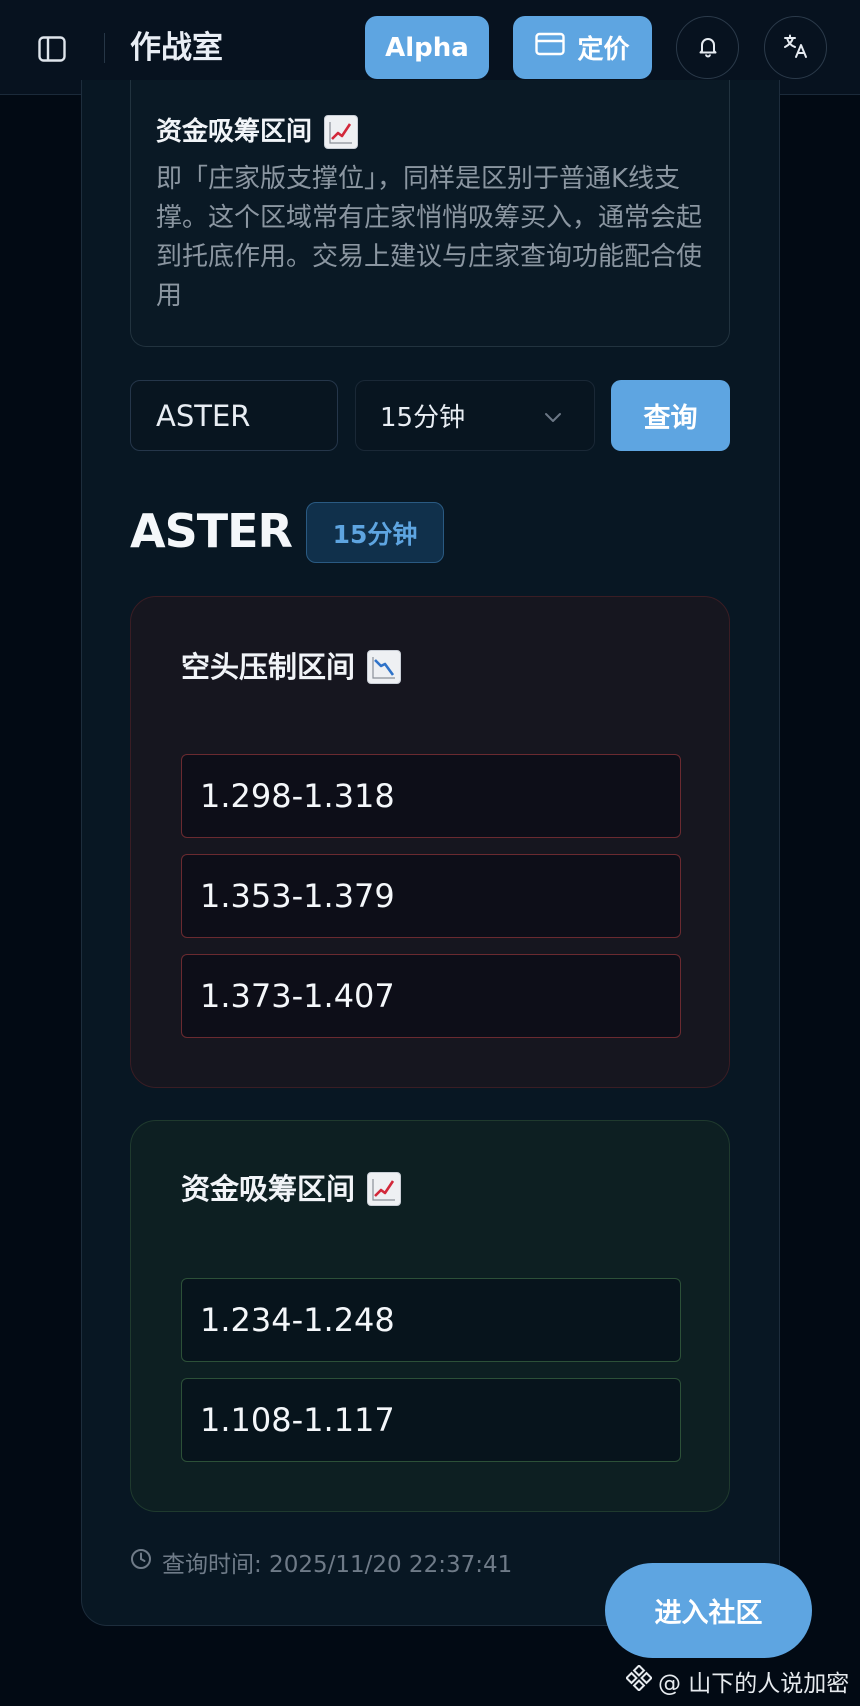 This screenshot has width=860, height=1706. I want to click on query-button: 查询, so click(670, 415).